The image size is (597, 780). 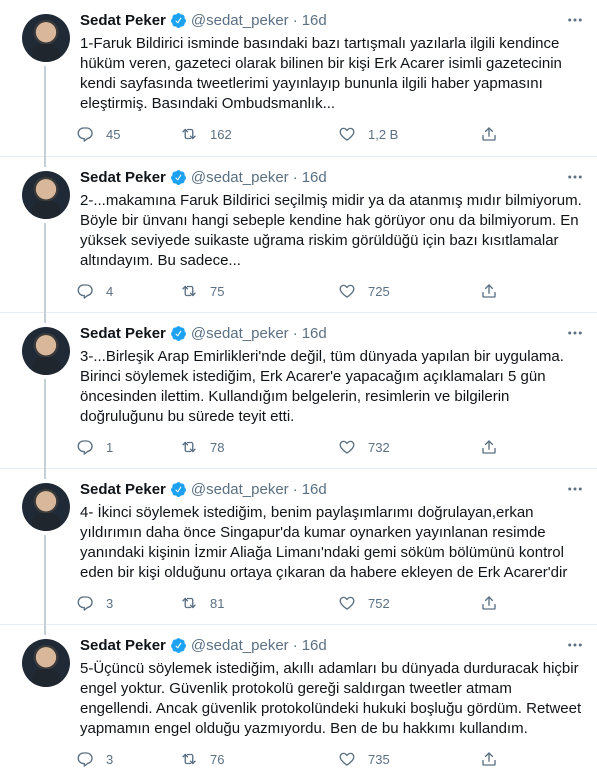 What do you see at coordinates (206, 134) in the screenshot?
I see `retweet-button: 162` at bounding box center [206, 134].